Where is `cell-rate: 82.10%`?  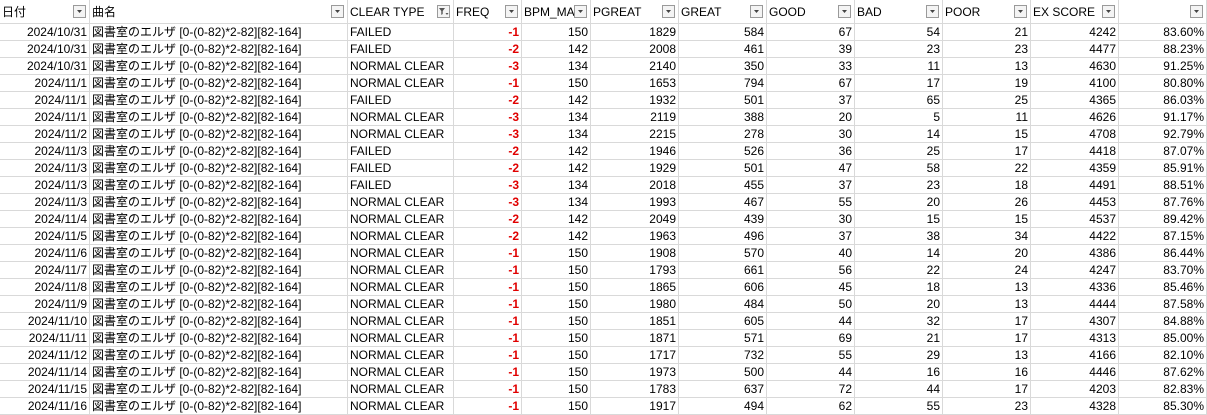 cell-rate: 82.10% is located at coordinates (1163, 355).